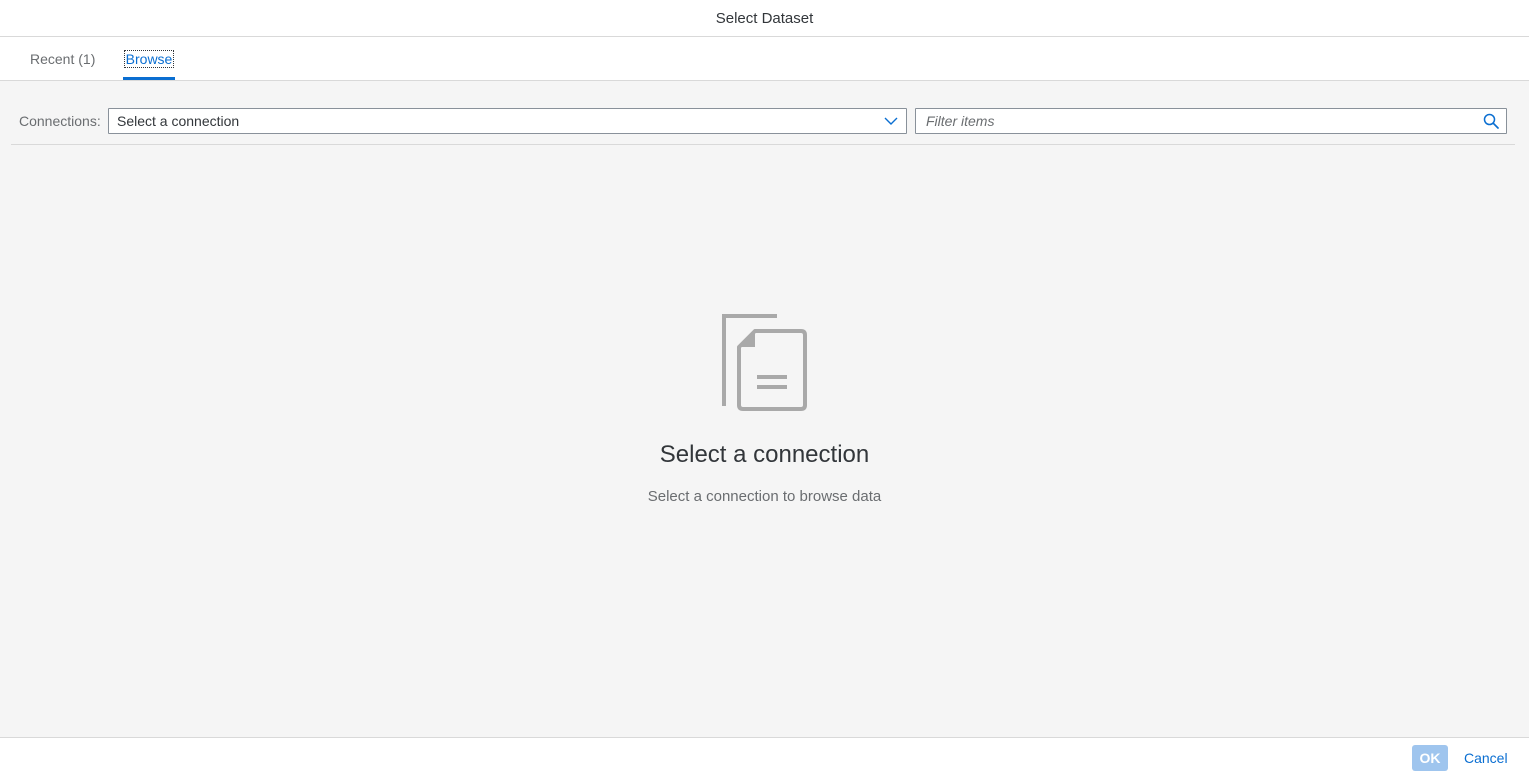 The image size is (1529, 775). I want to click on dialog-header: Select Dataset, so click(764, 18).